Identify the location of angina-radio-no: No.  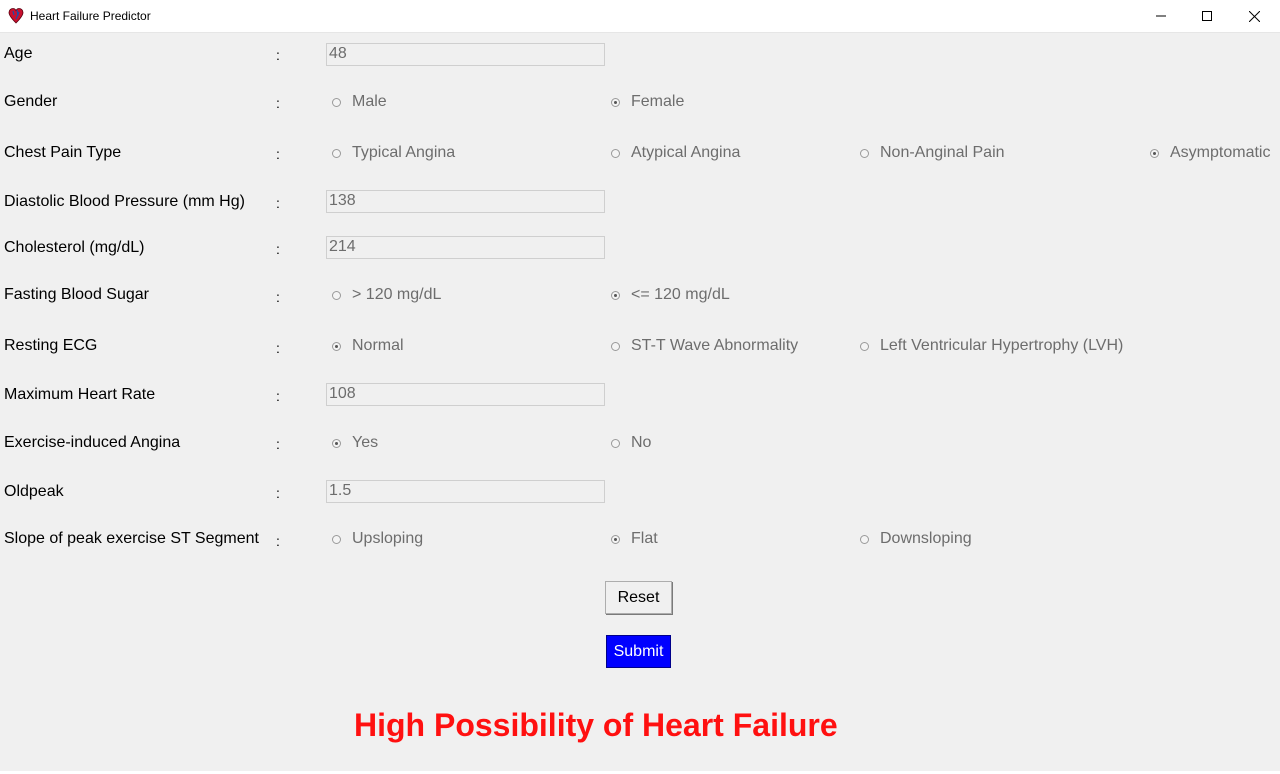
(631, 443).